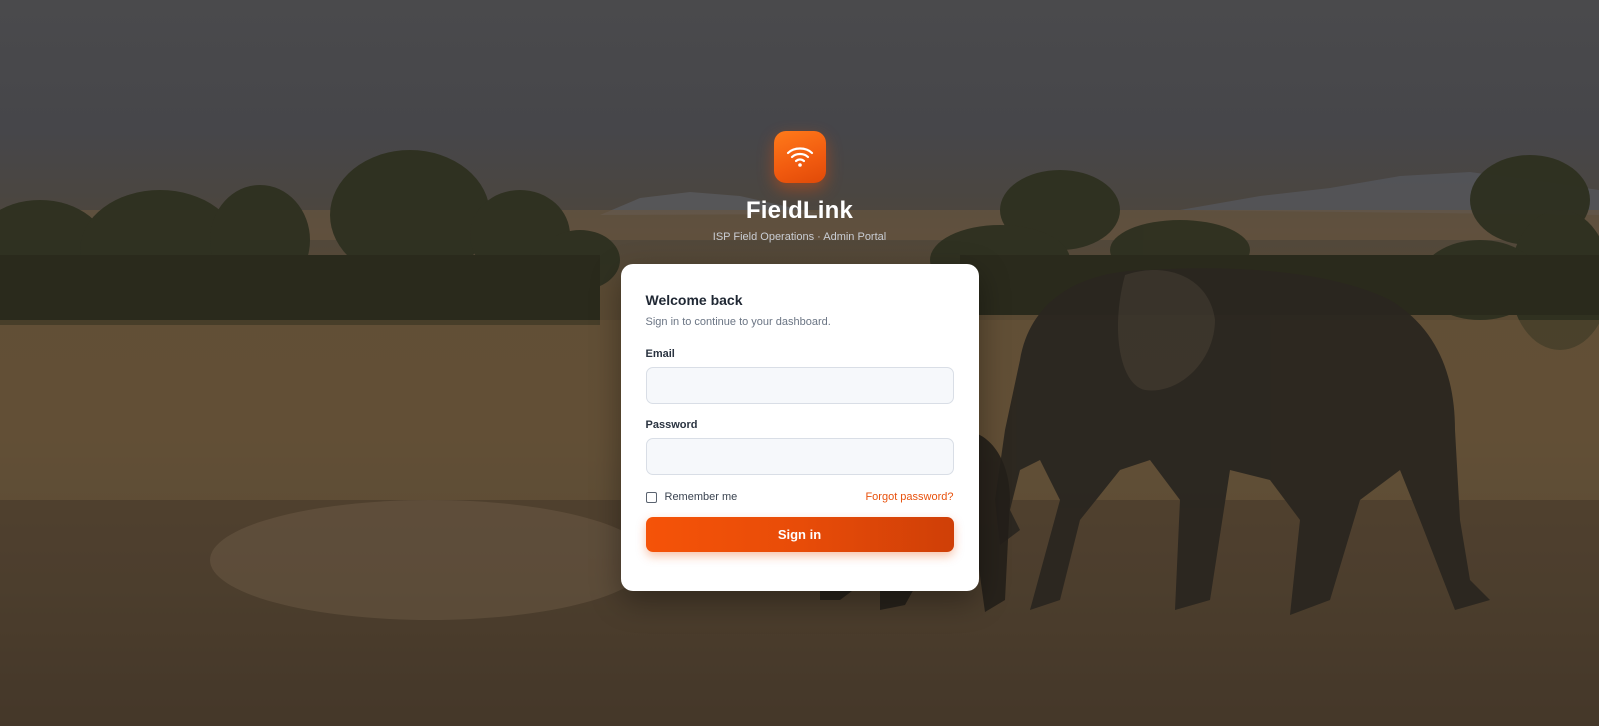 This screenshot has width=1599, height=726. Describe the element at coordinates (738, 322) in the screenshot. I see `card-subtitle: Sign in to continue to your dashboard.` at that location.